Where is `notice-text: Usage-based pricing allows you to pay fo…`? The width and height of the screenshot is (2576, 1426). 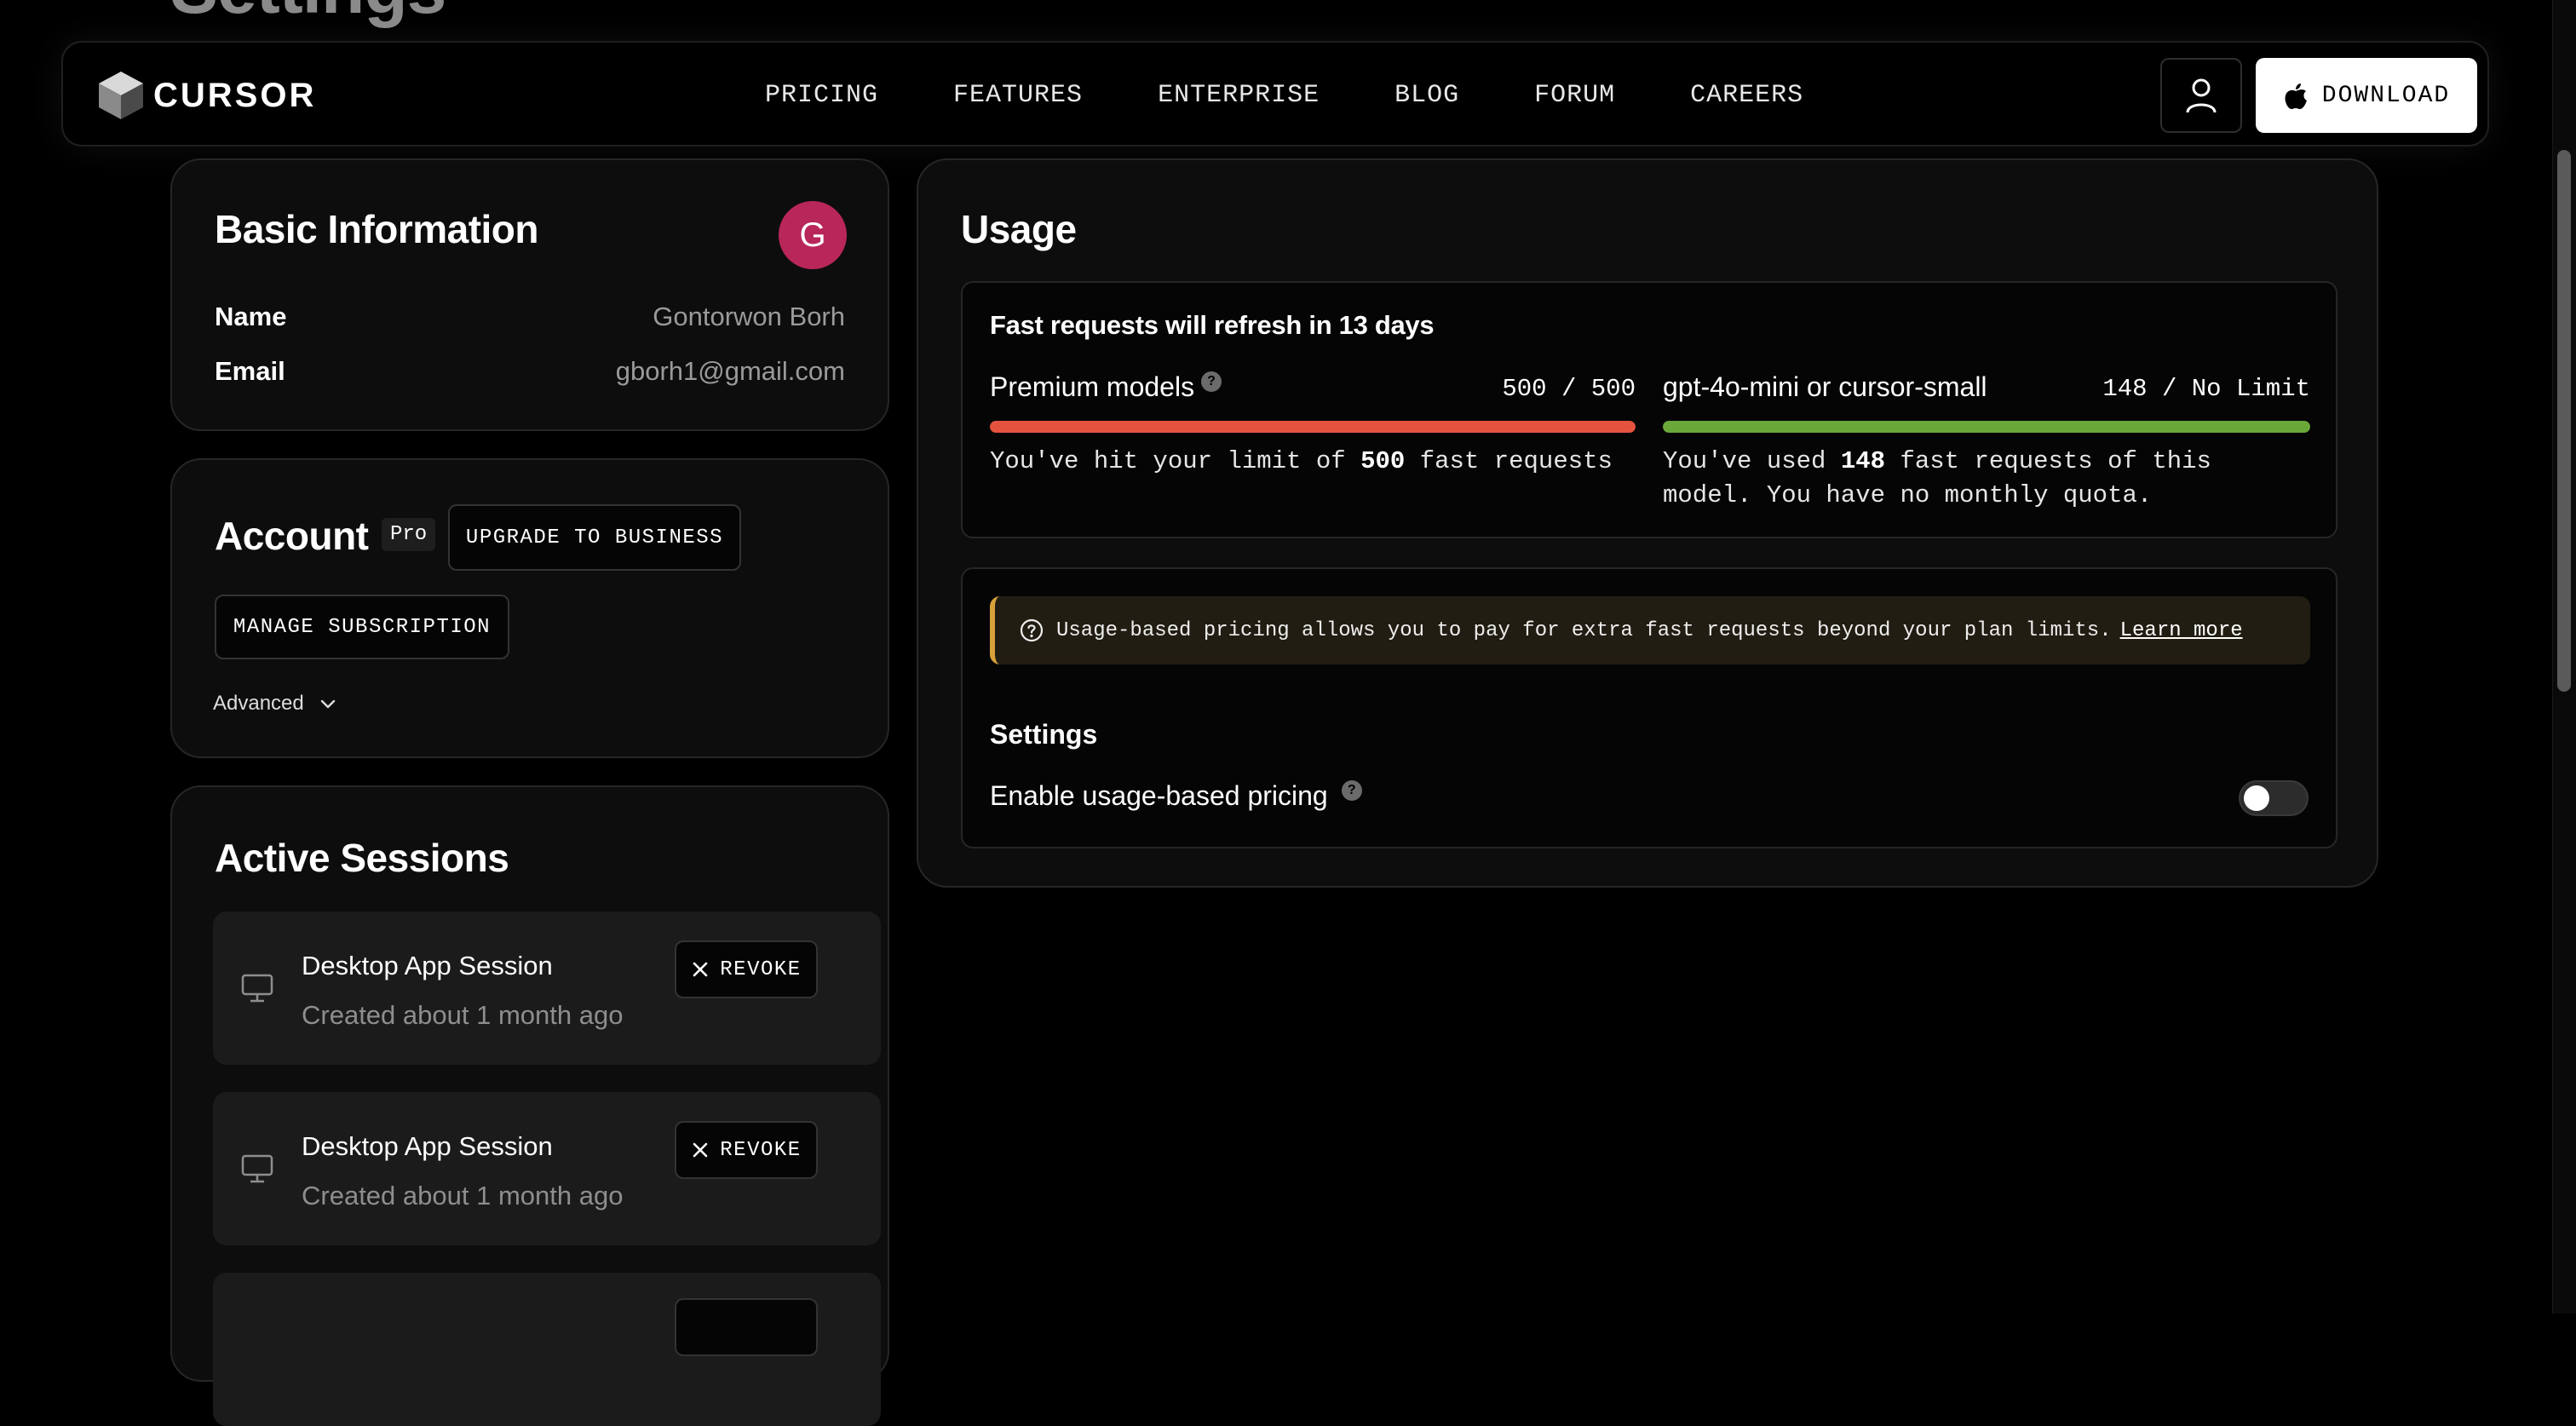
notice-text: Usage-based pricing allows you to pay fo… is located at coordinates (1584, 630).